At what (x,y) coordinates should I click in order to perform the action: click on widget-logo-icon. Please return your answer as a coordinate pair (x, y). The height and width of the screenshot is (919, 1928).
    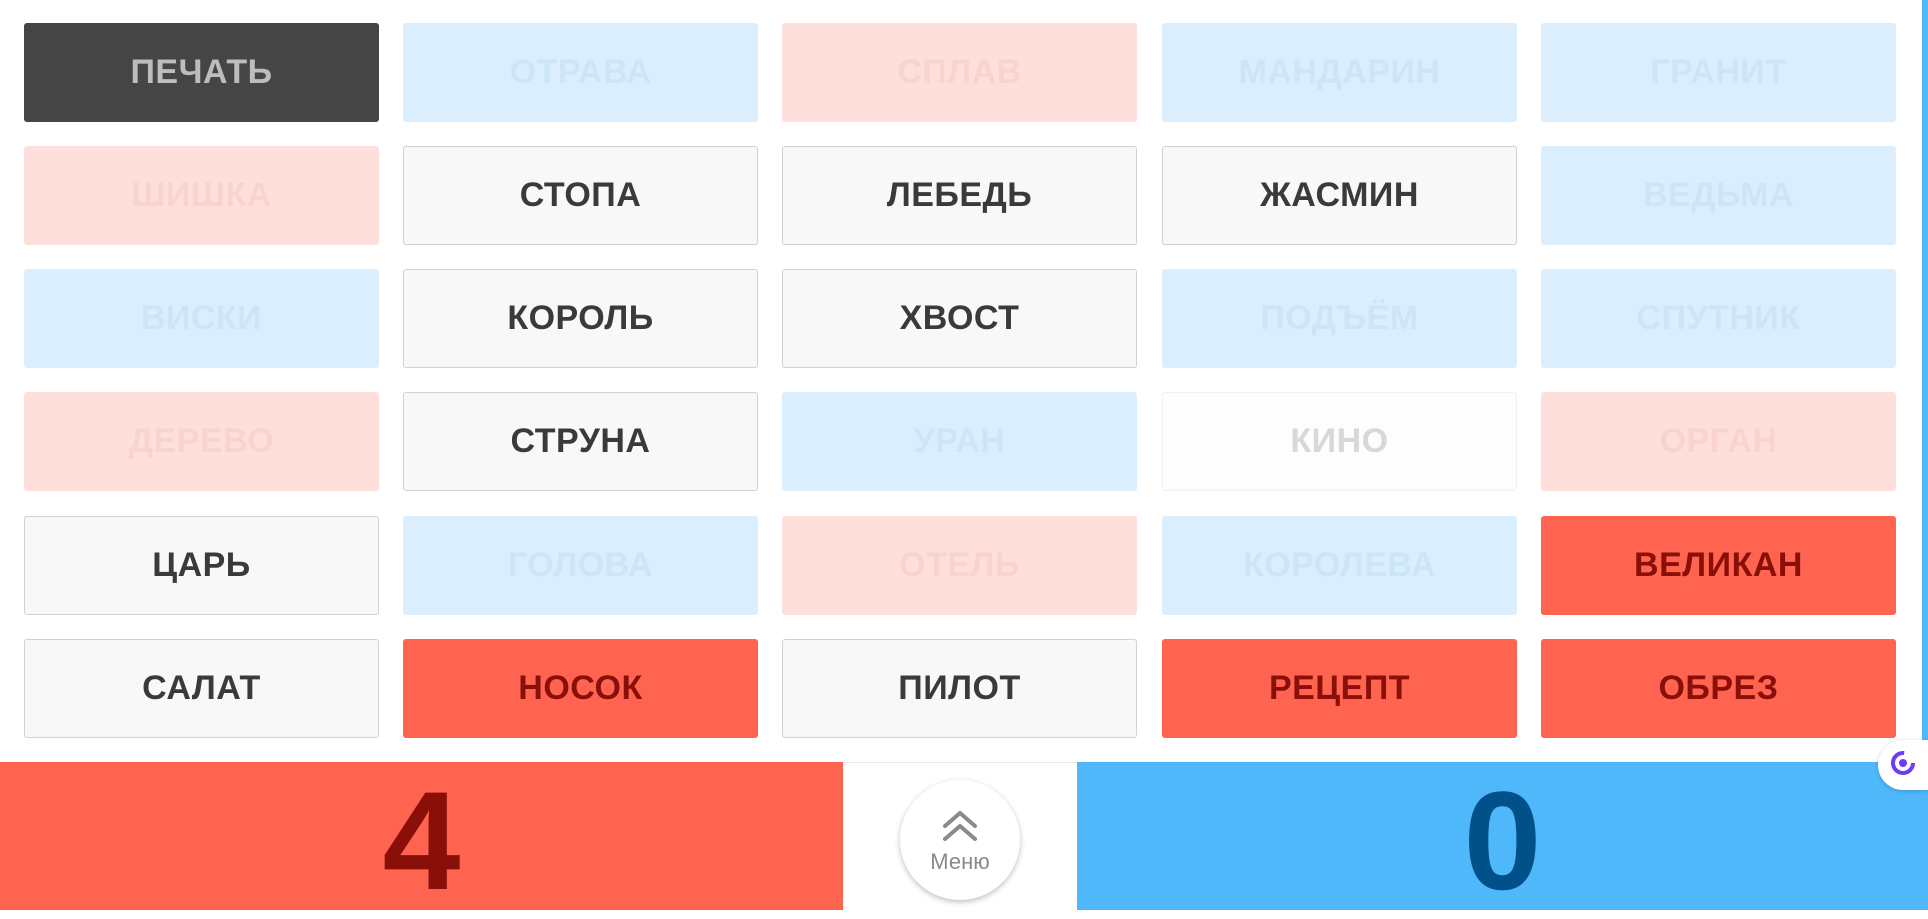
    Looking at the image, I should click on (1903, 765).